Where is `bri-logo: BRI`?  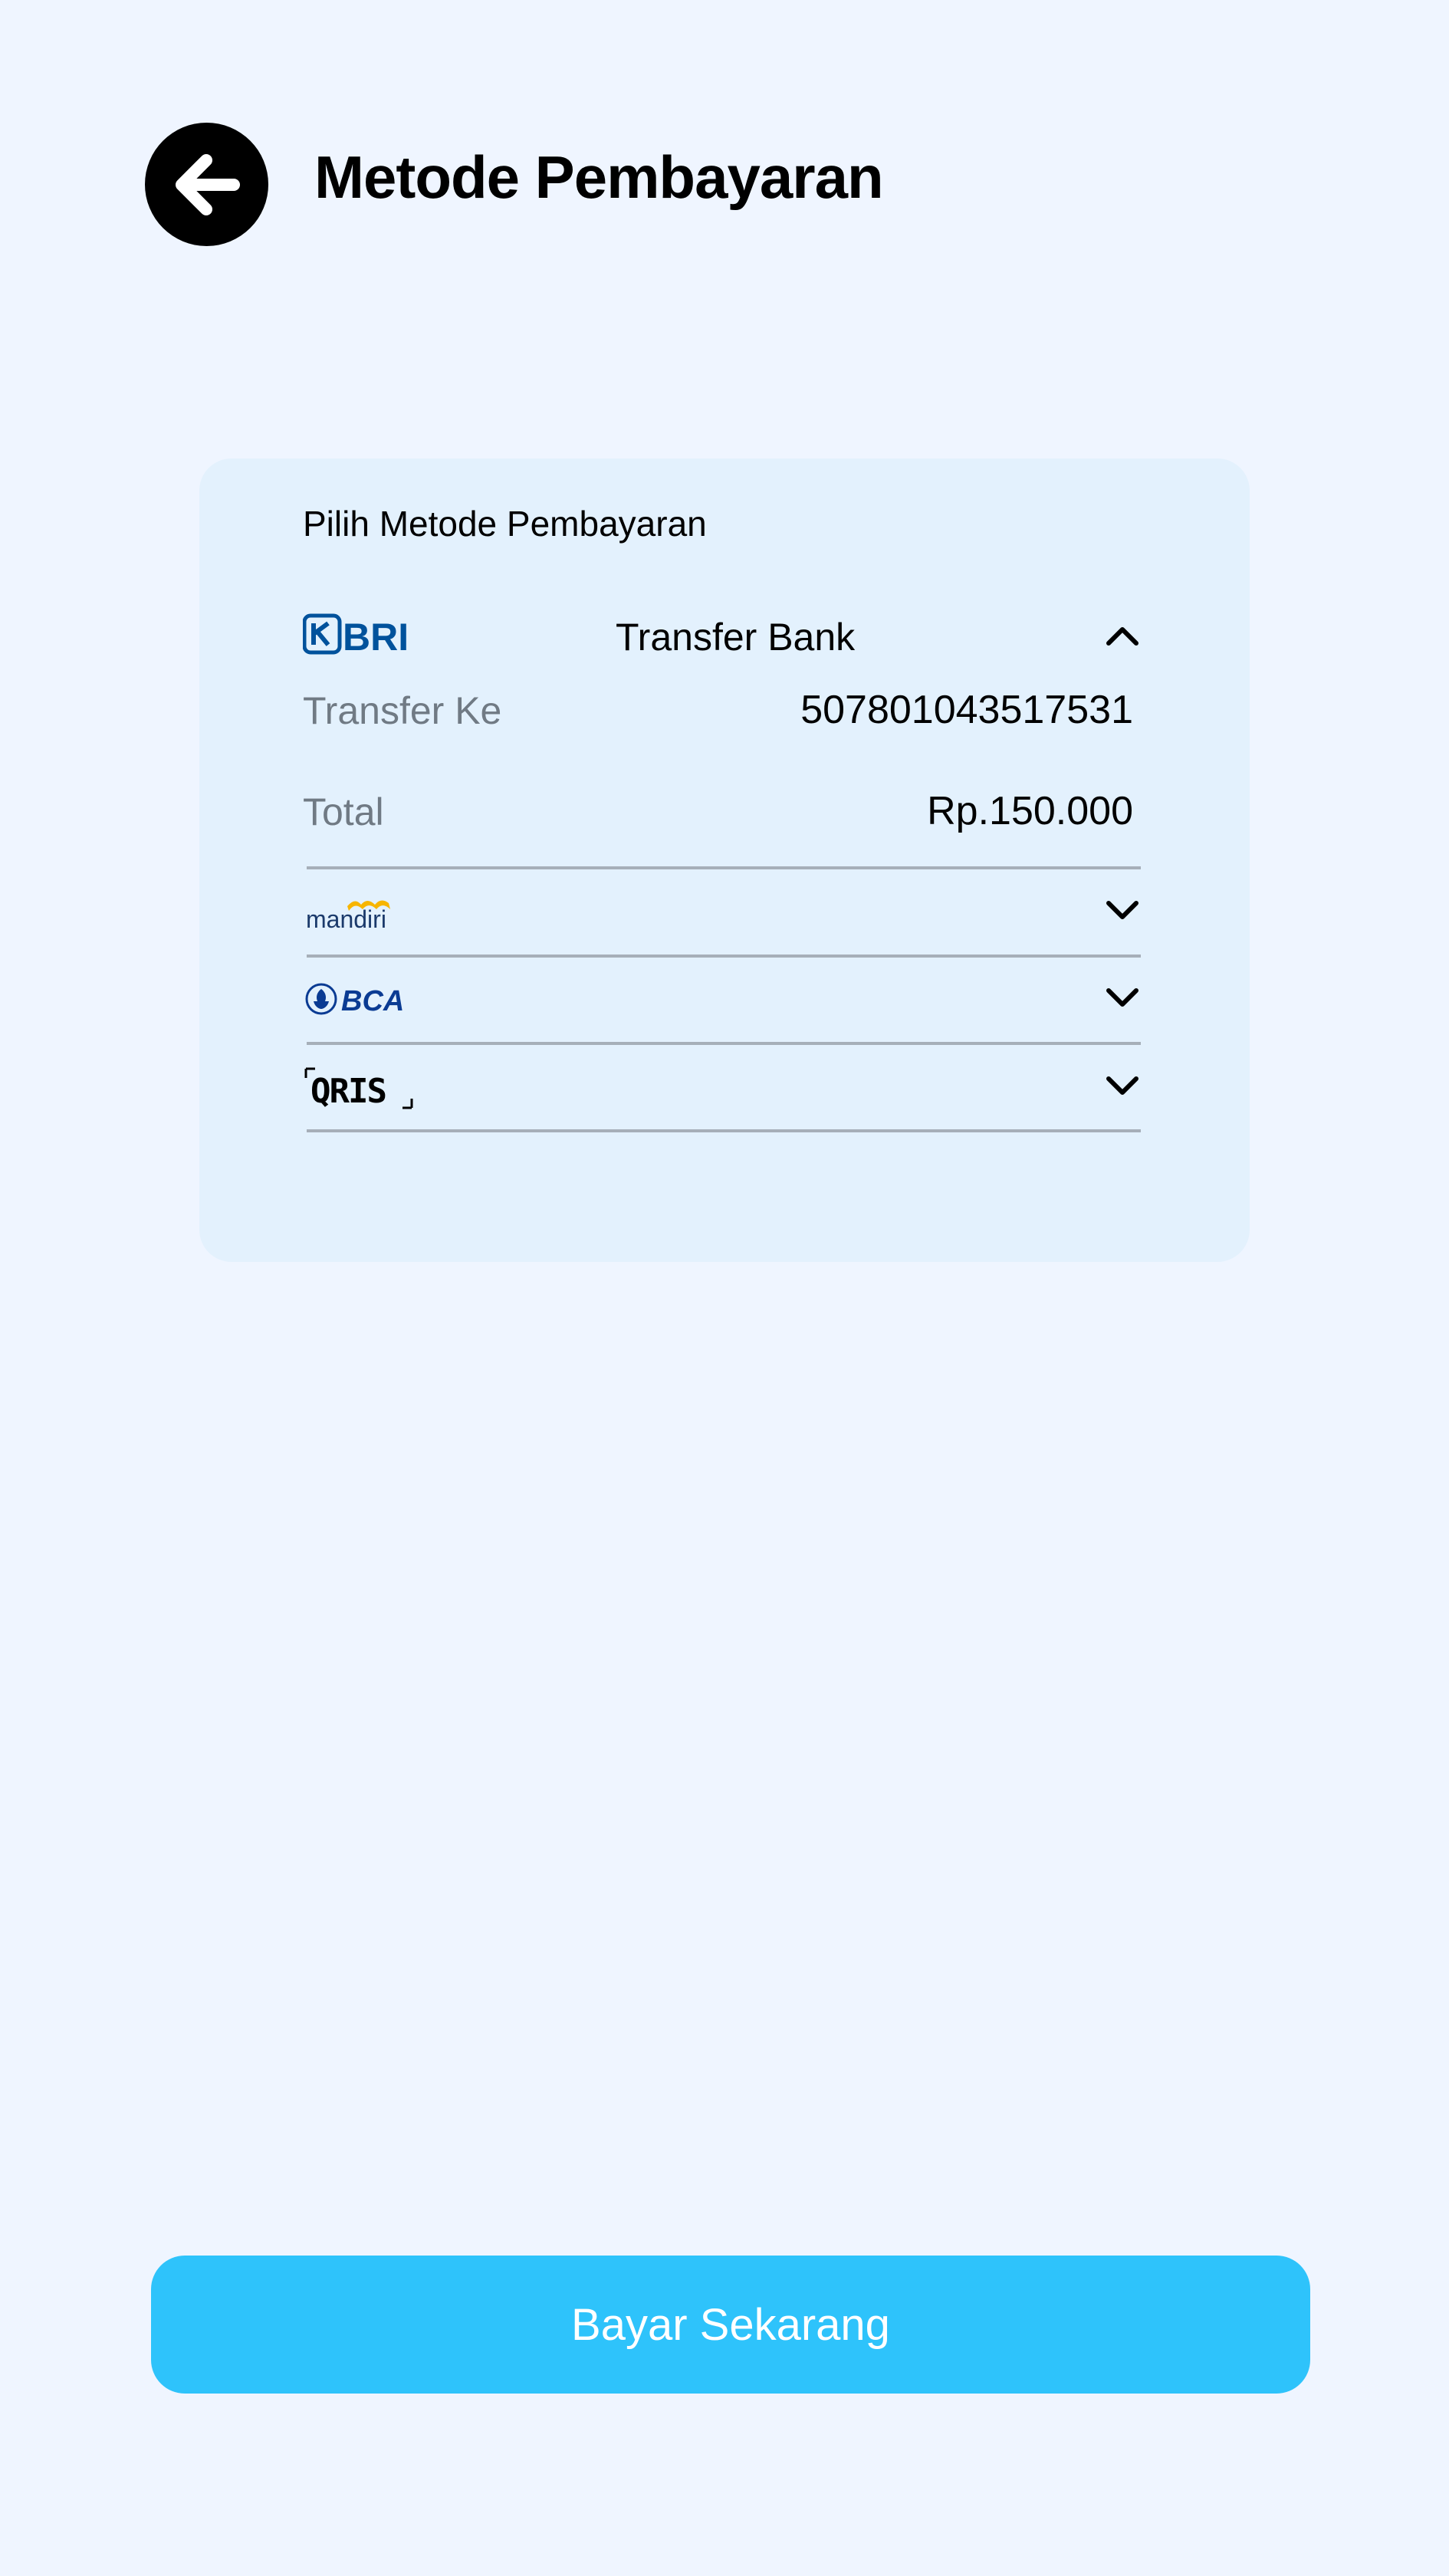 bri-logo: BRI is located at coordinates (356, 634).